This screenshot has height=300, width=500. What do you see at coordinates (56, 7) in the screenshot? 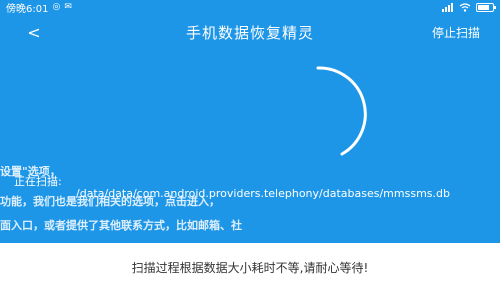
I see `sync-icon: ◎` at bounding box center [56, 7].